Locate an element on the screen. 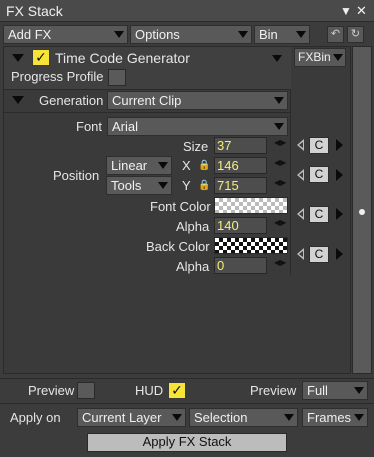 Image resolution: width=374 pixels, height=457 pixels. position-mode-dropdown: Linear is located at coordinates (139, 165).